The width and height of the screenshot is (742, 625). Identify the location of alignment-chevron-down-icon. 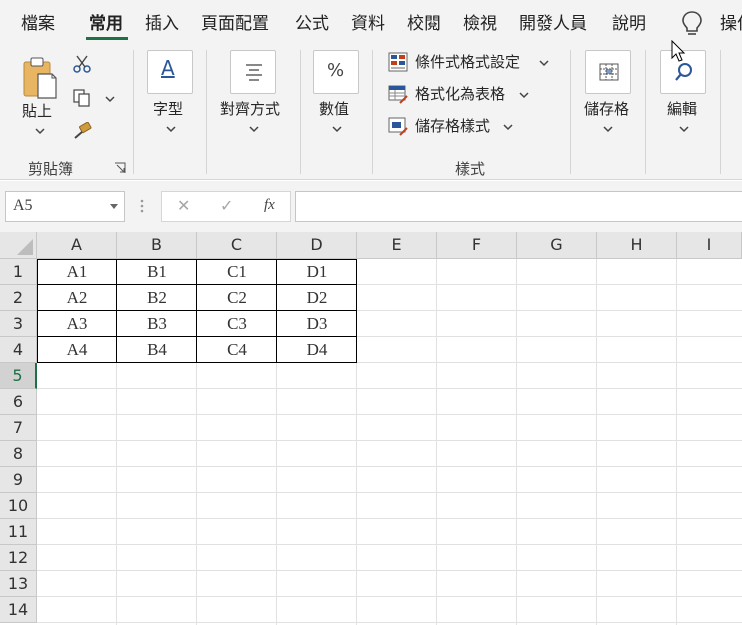
(254, 129).